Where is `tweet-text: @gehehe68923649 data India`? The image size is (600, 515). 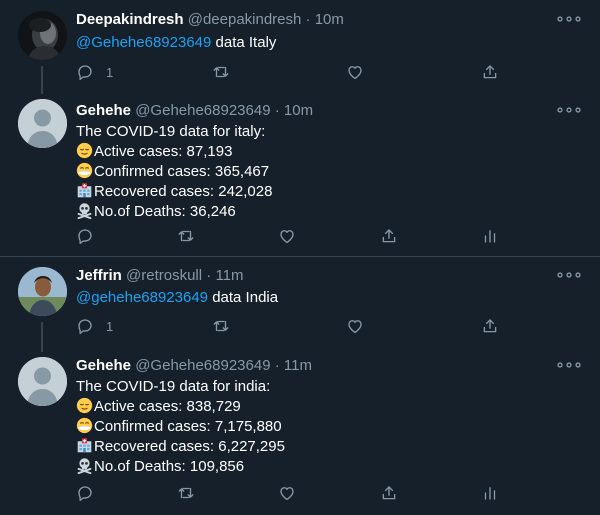
tweet-text: @gehehe68923649 data India is located at coordinates (177, 298).